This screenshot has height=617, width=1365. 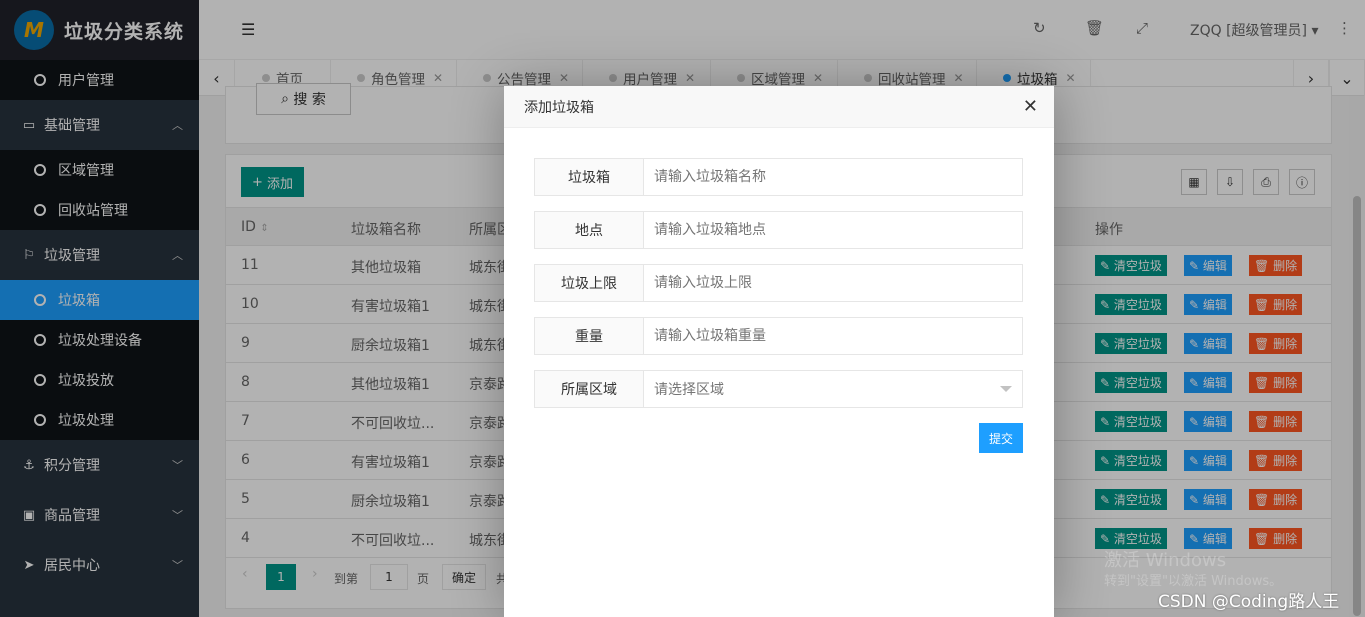 What do you see at coordinates (833, 230) in the screenshot?
I see `location-input` at bounding box center [833, 230].